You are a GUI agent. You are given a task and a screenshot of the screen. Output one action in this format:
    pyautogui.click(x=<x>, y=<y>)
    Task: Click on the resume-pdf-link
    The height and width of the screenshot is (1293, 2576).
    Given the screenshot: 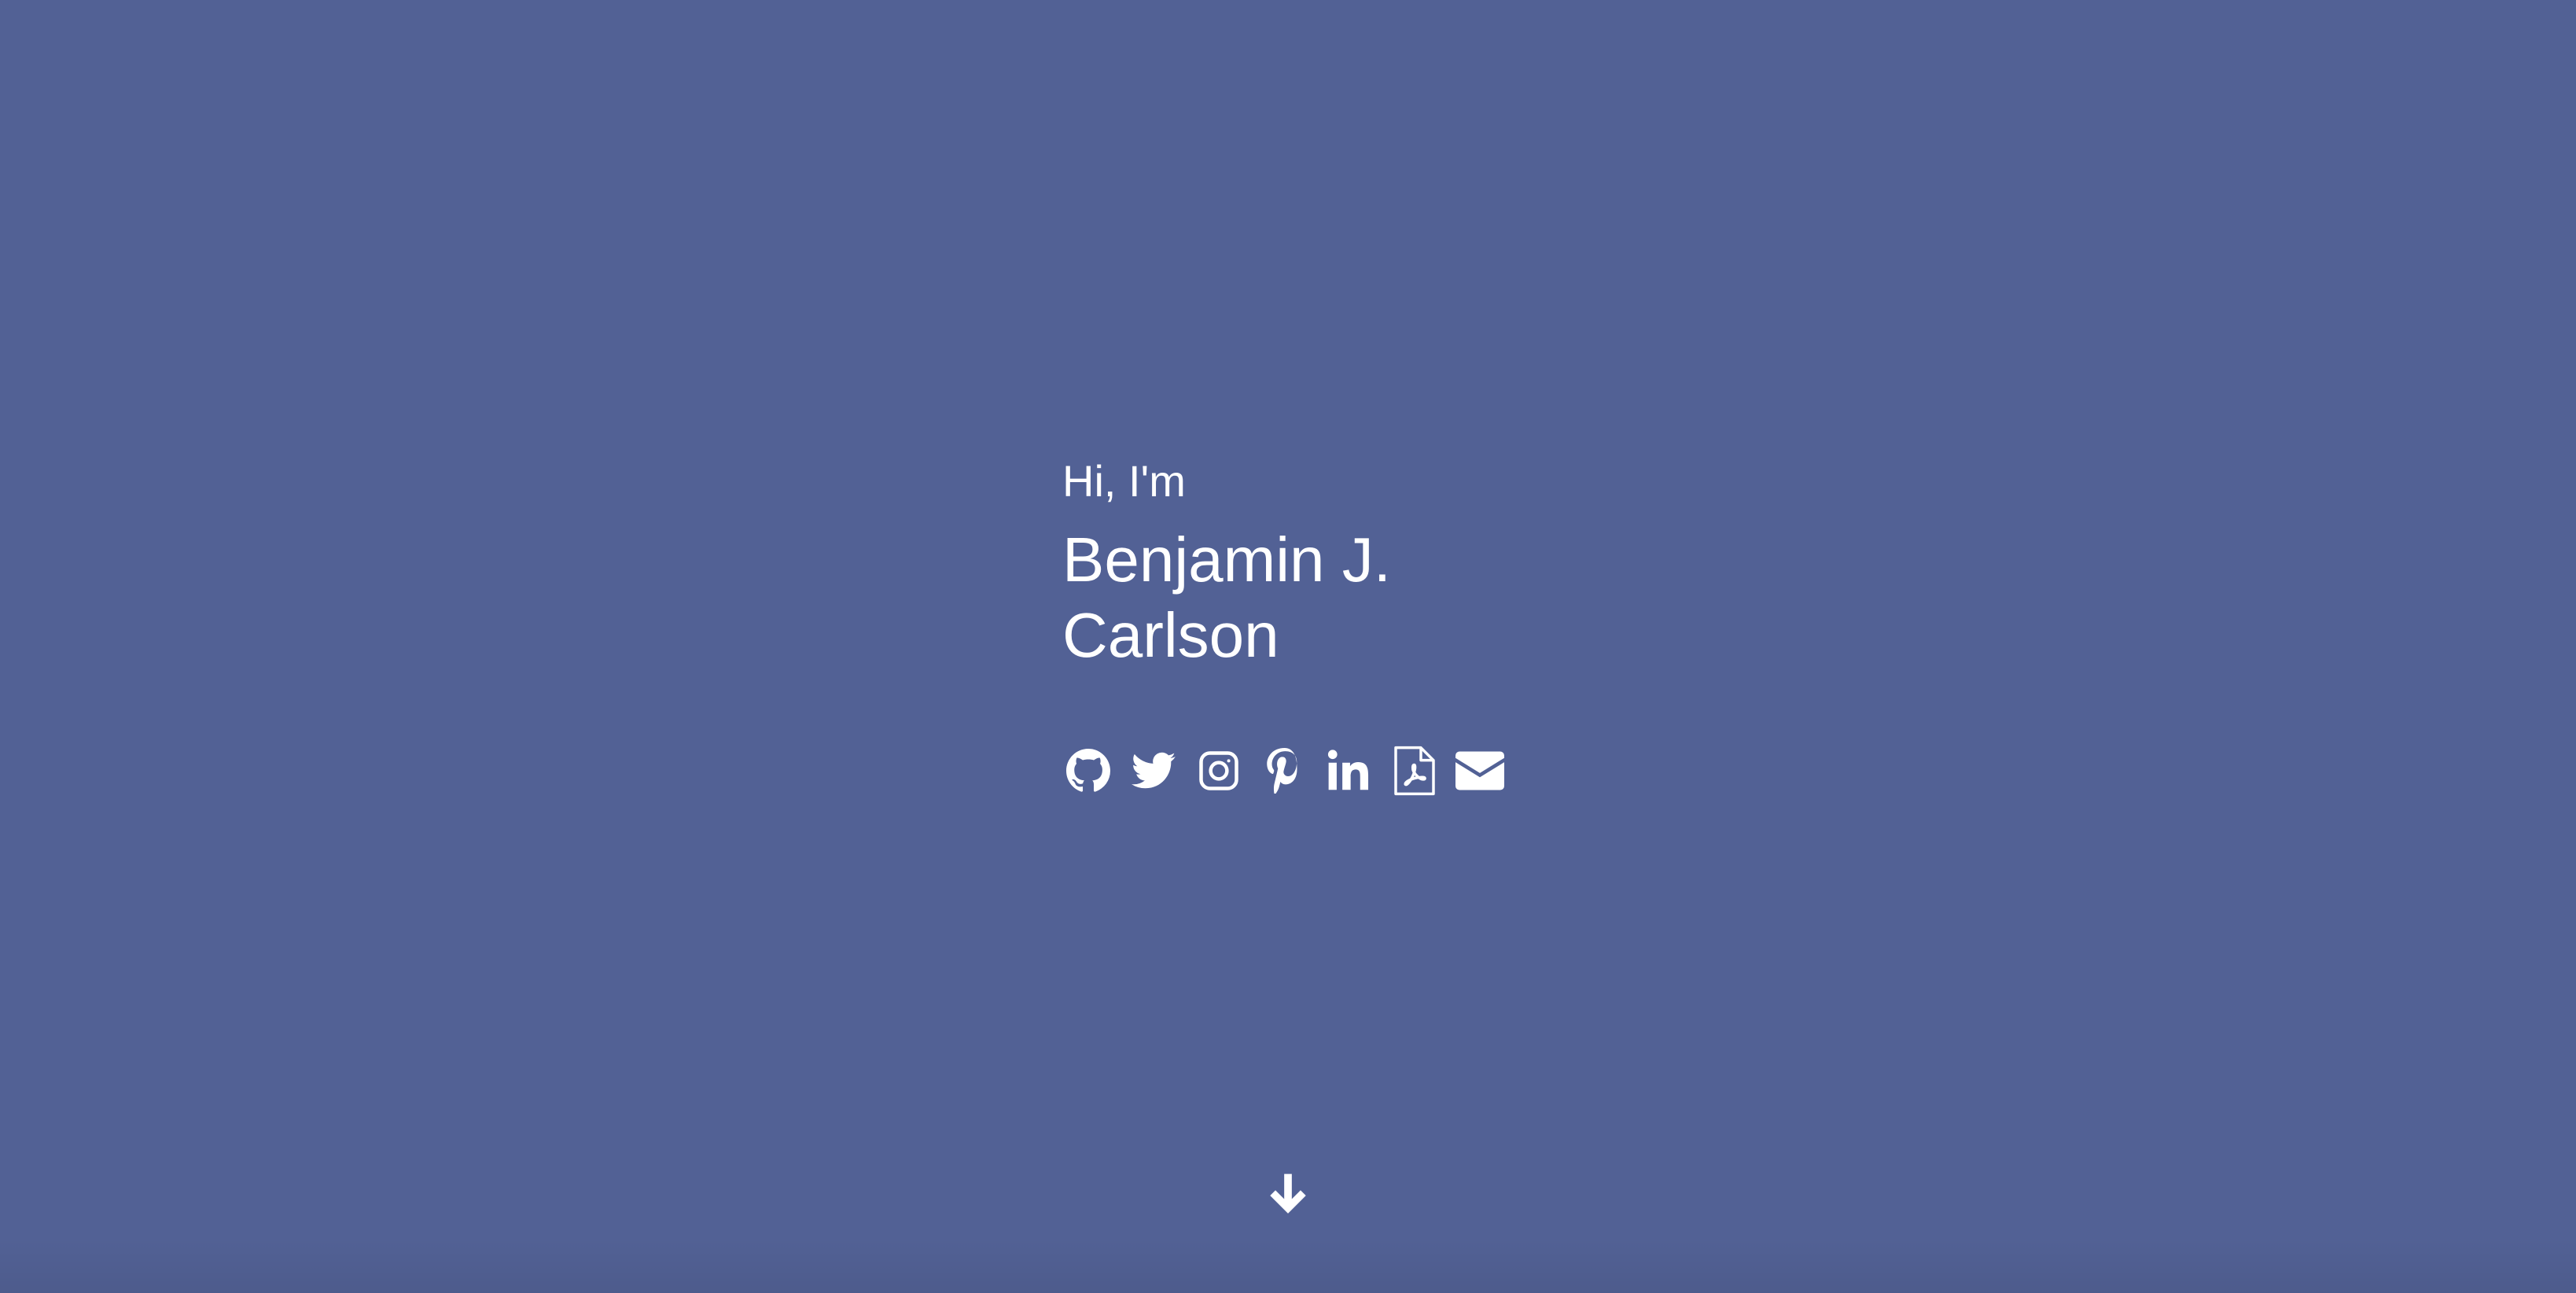 What is the action you would take?
    pyautogui.click(x=1415, y=770)
    